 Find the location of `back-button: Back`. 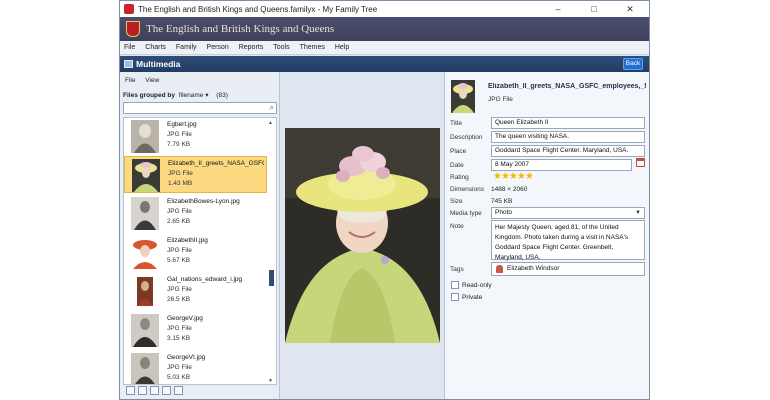

back-button: Back is located at coordinates (633, 64).